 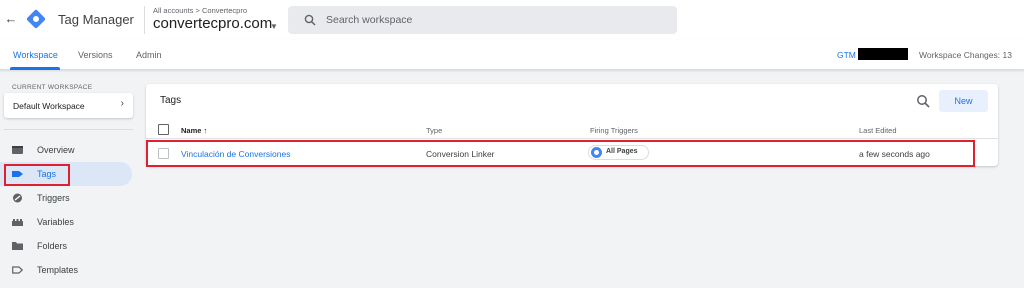 I want to click on tab-workspace: Workspace, so click(x=35, y=55).